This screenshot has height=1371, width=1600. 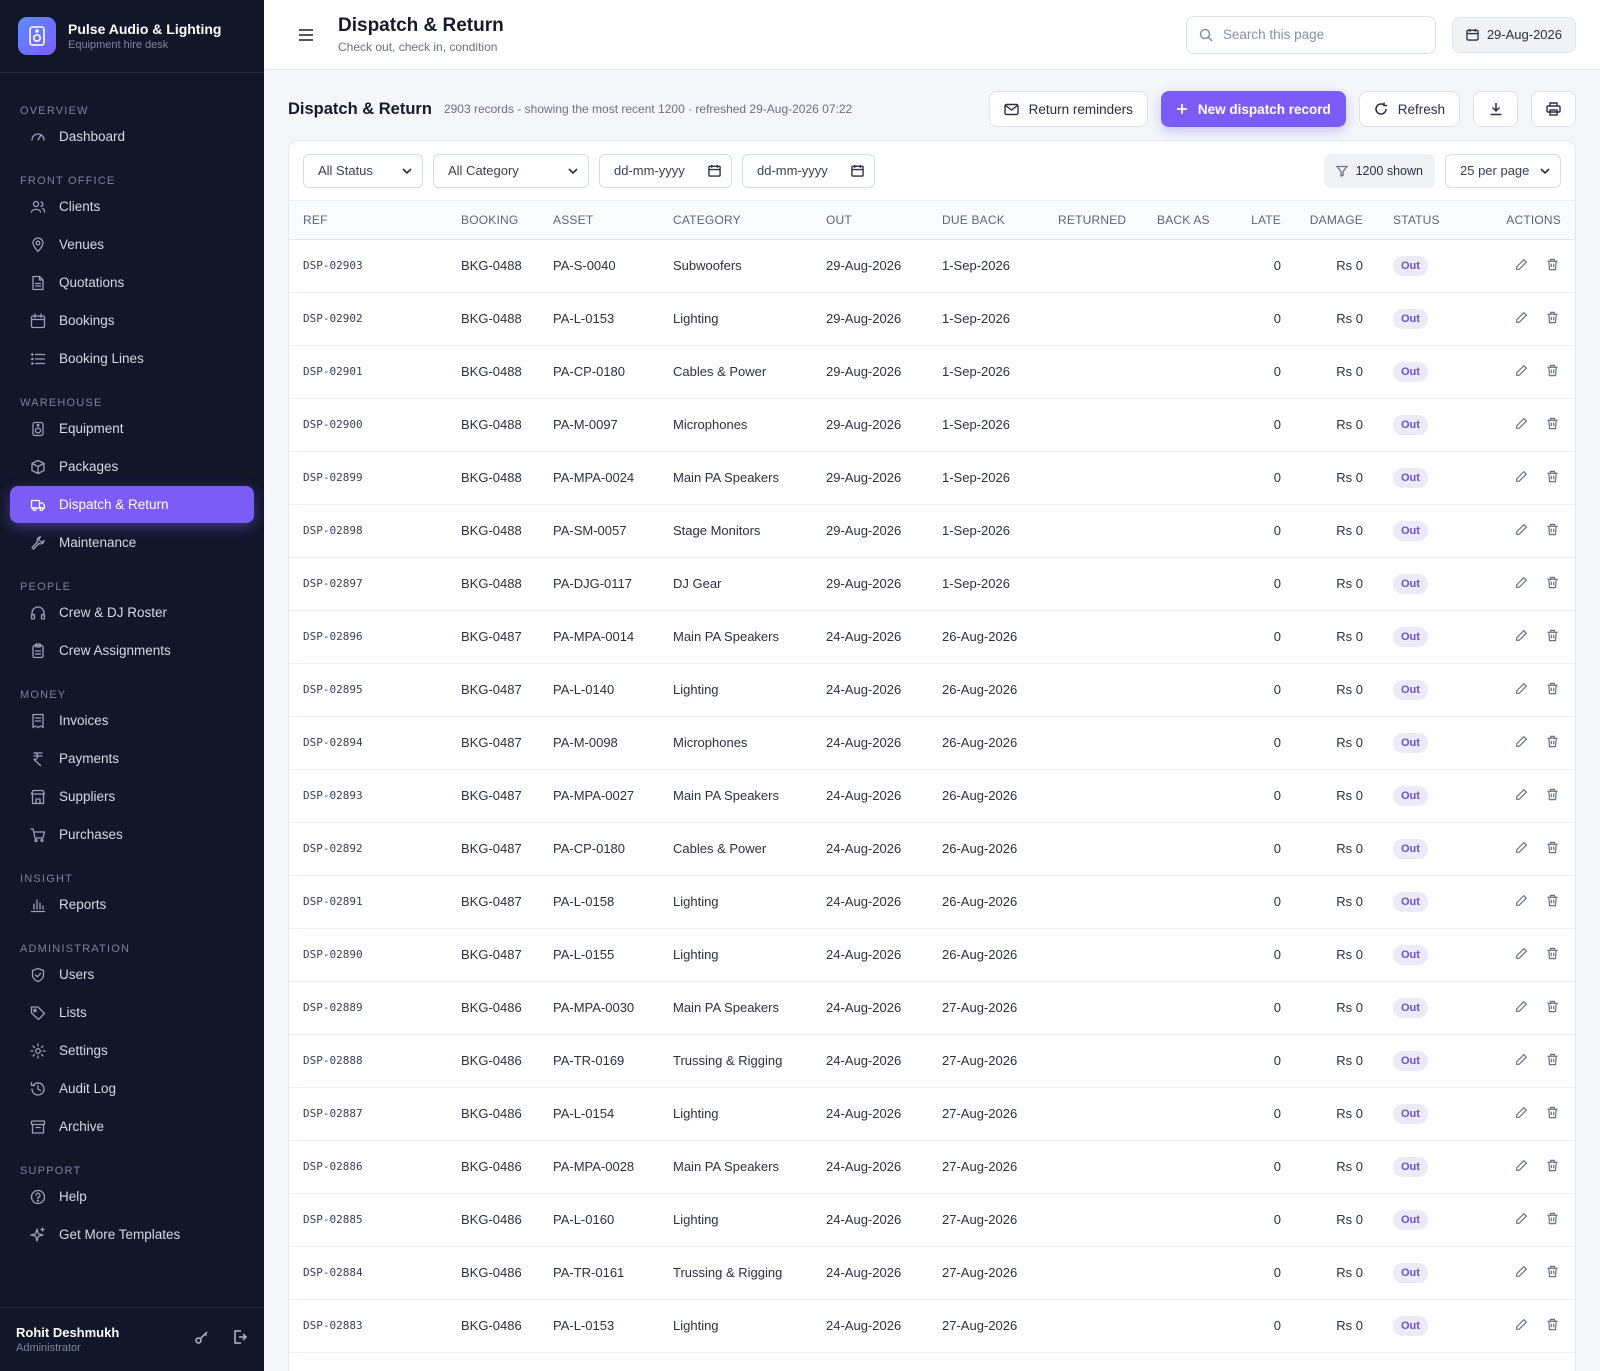 I want to click on refresh-button: Refresh, so click(x=1409, y=109).